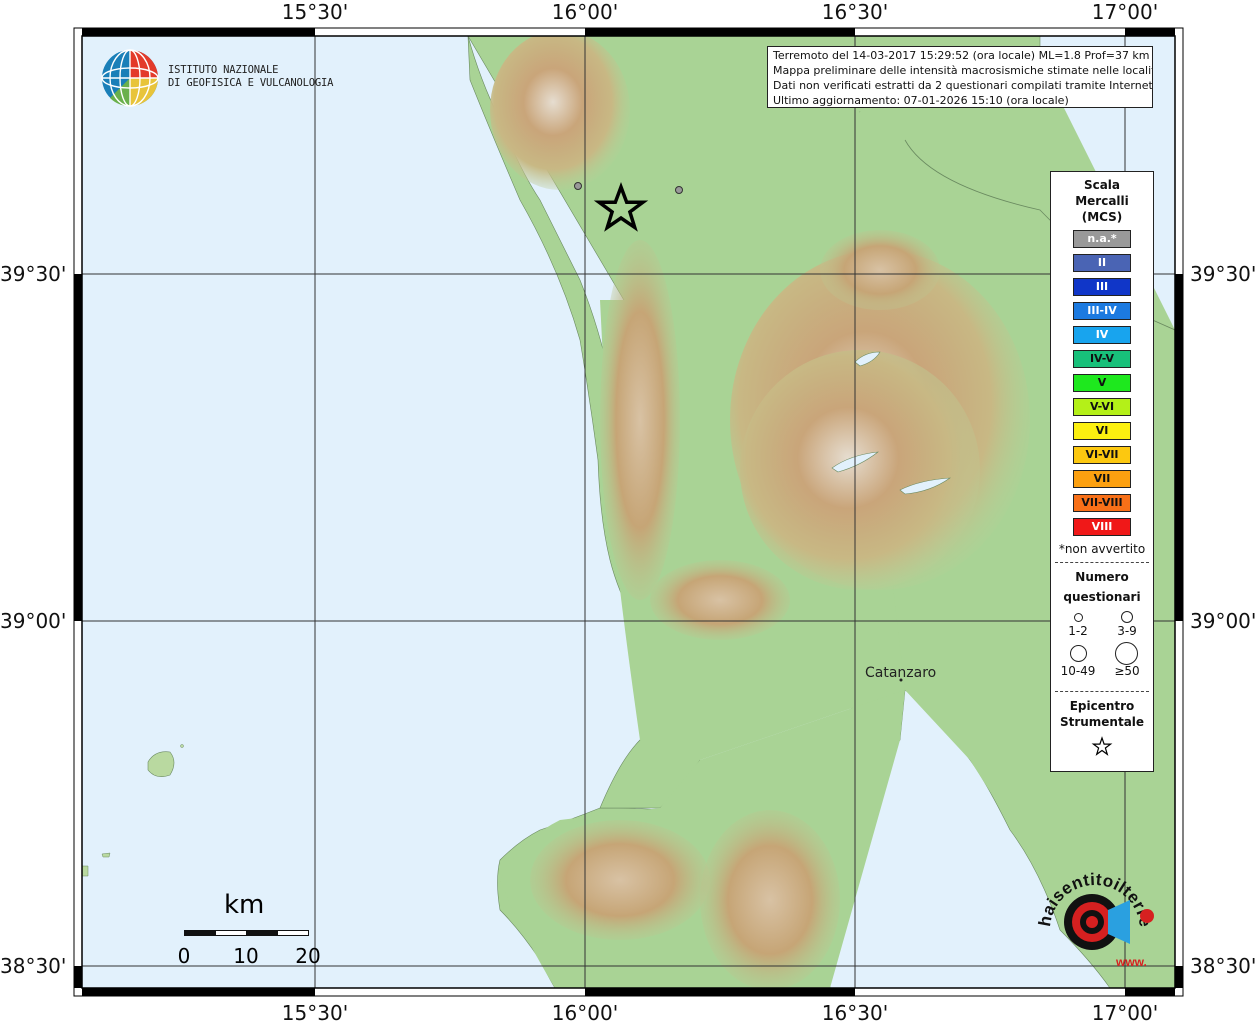 This screenshot has width=1255, height=1025. I want to click on mcs-swatch: IV-V, so click(1102, 359).